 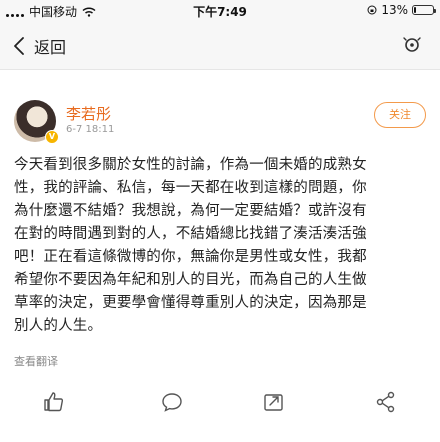 What do you see at coordinates (190, 188) in the screenshot?
I see `post-line: 性，我的評論、私信，每一天都在收到這樣的問題，你` at bounding box center [190, 188].